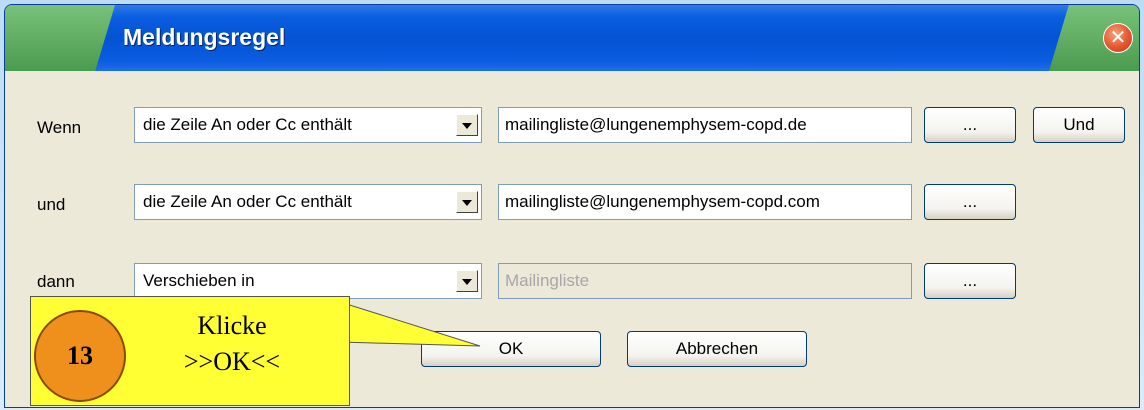 The image size is (1144, 410). What do you see at coordinates (232, 361) in the screenshot?
I see `callout-line-2: >>OK<<` at bounding box center [232, 361].